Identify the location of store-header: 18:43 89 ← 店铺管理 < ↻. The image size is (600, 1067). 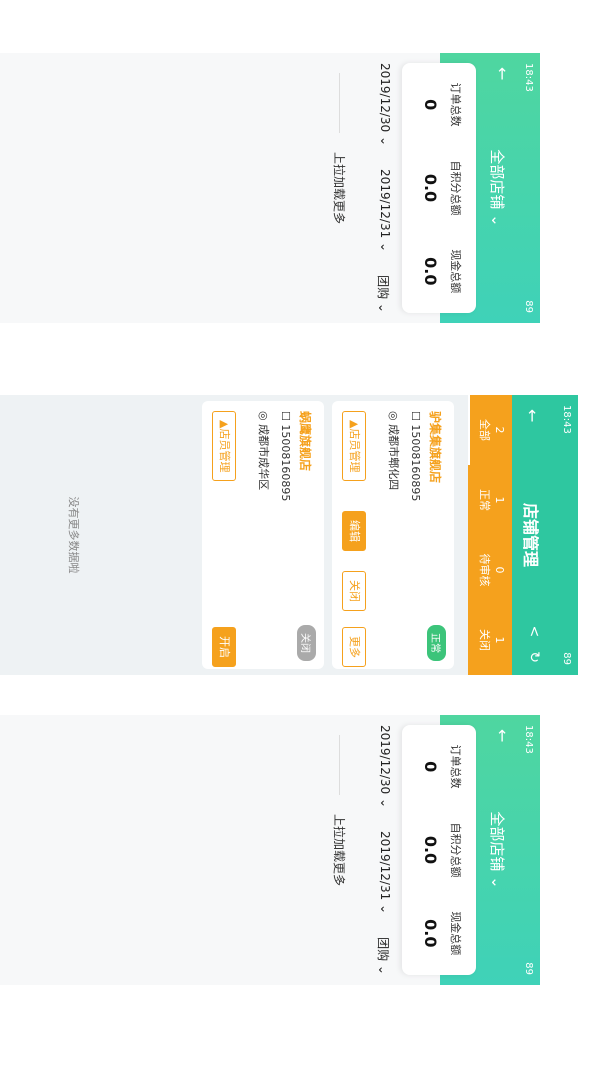
(545, 535).